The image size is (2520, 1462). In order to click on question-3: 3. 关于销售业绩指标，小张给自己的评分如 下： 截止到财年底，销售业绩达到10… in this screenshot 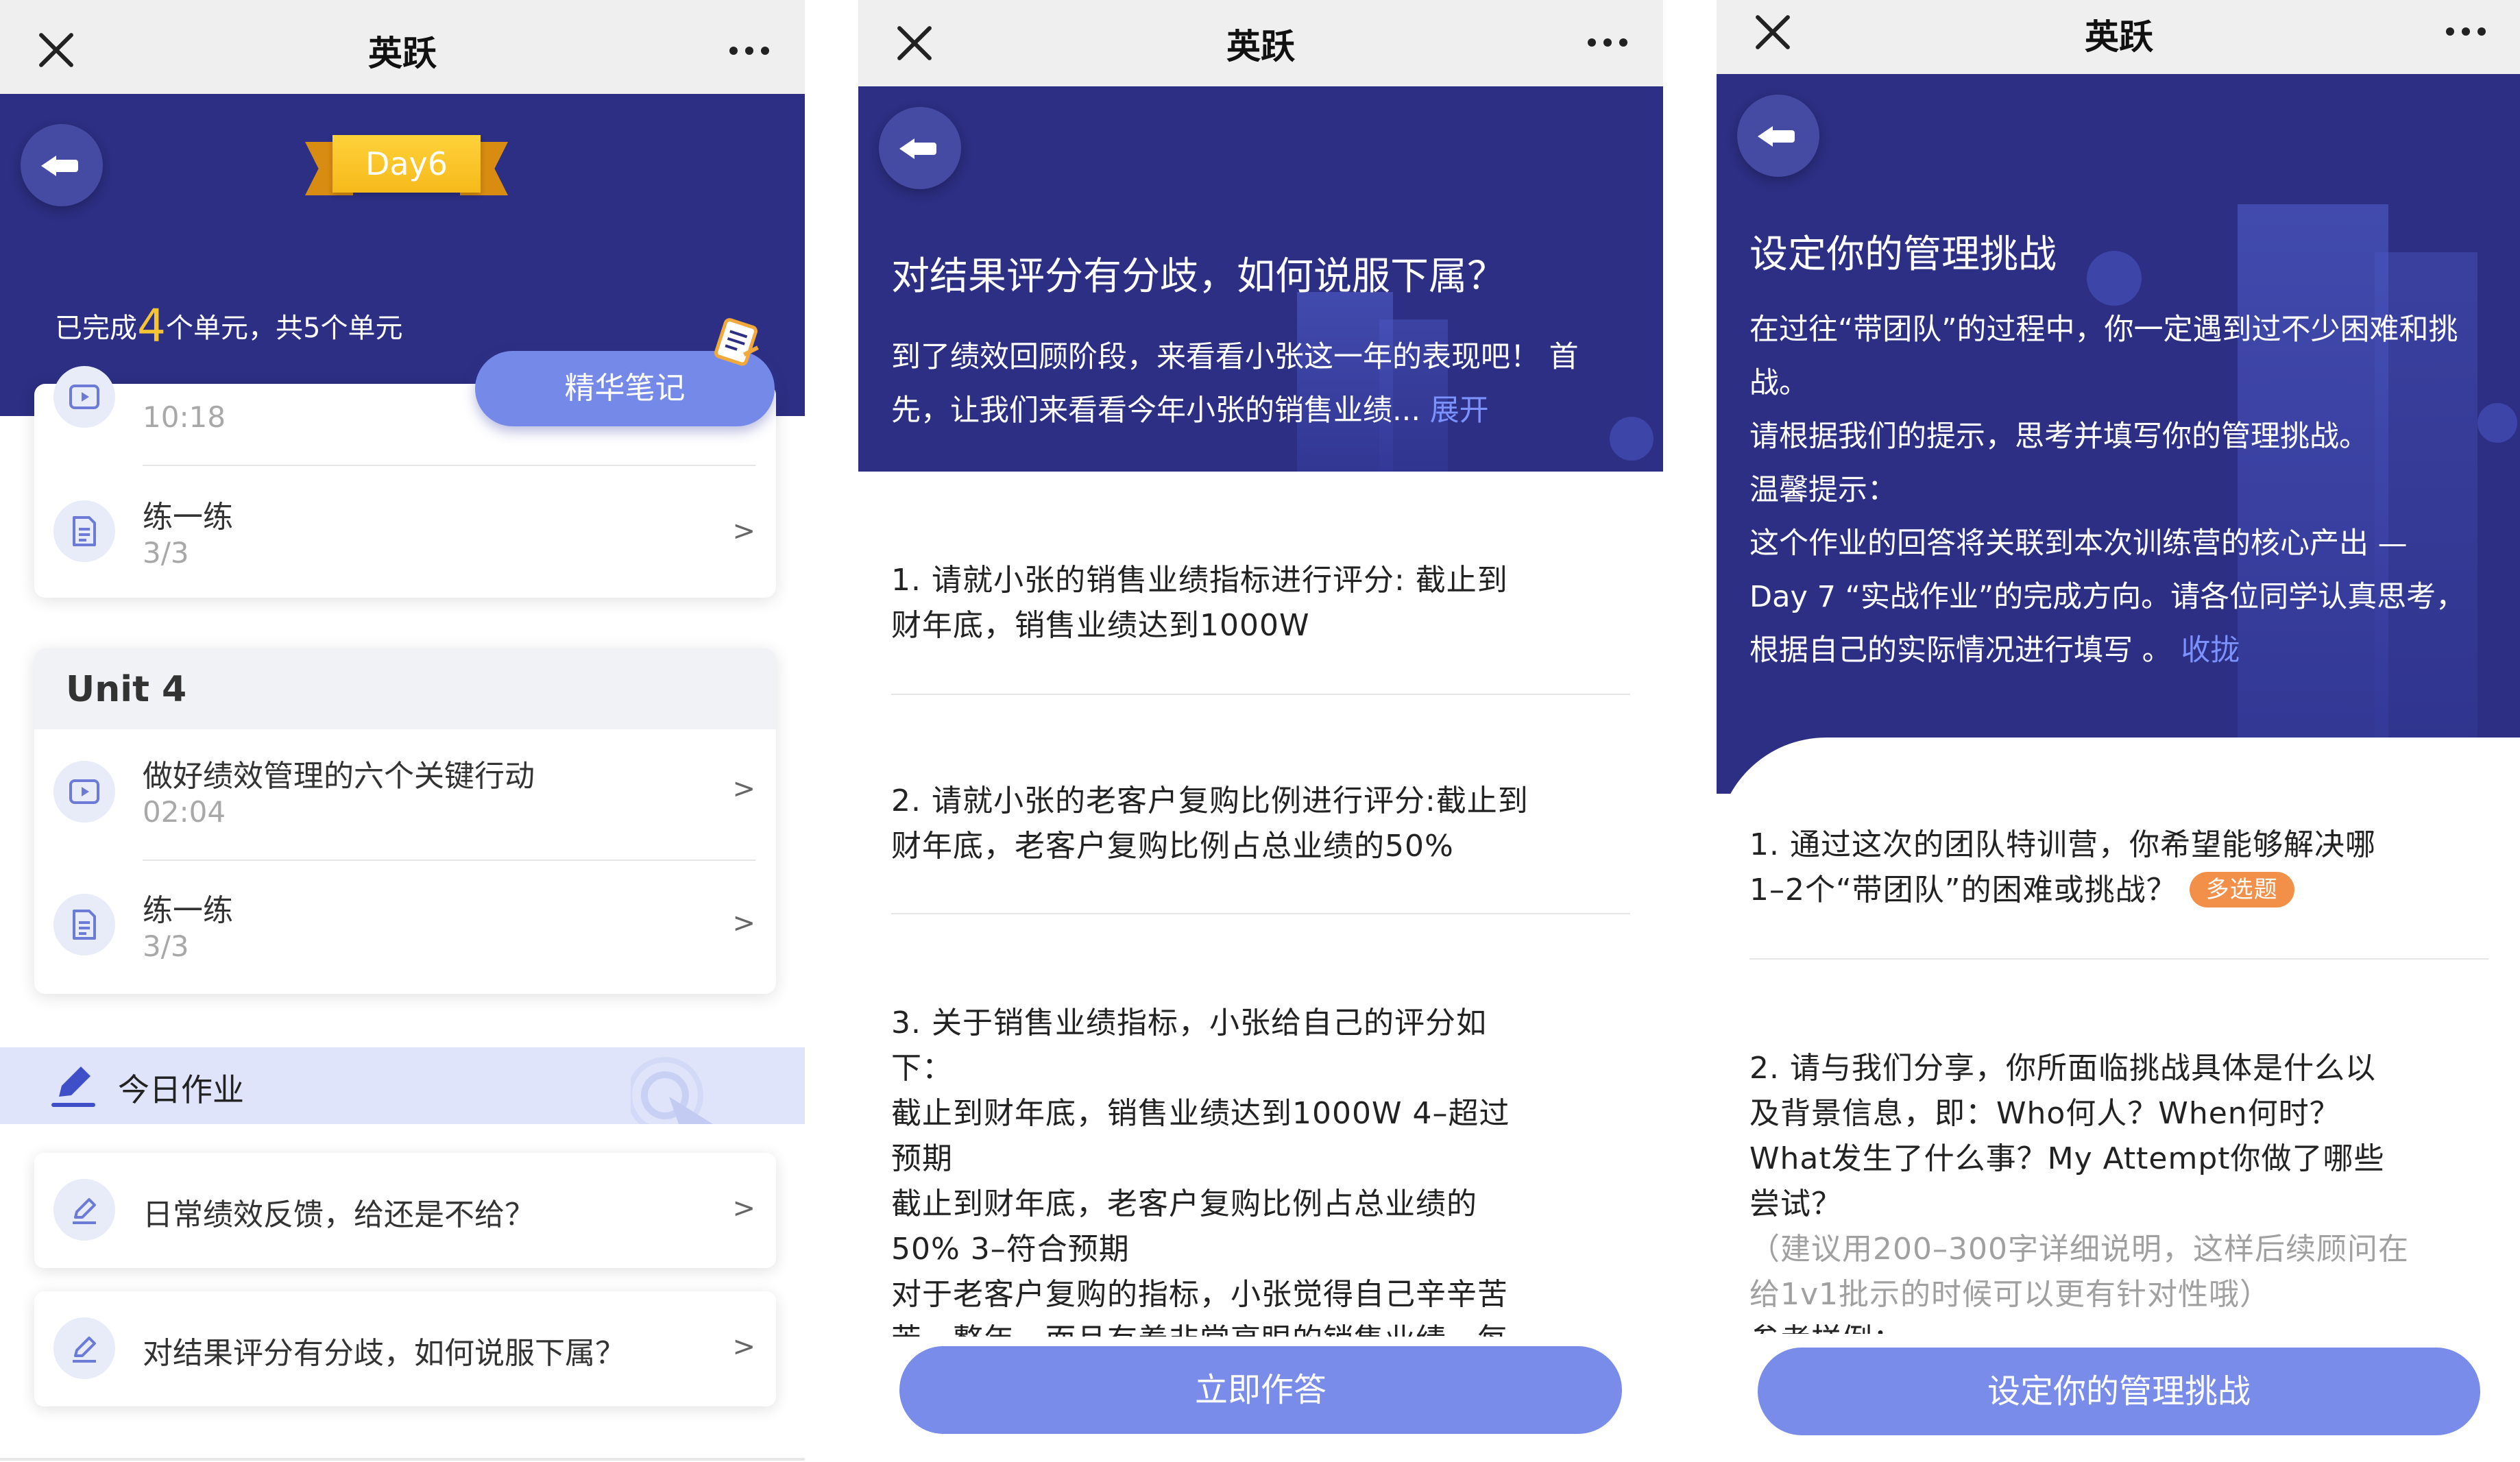, I will do `click(1260, 1169)`.